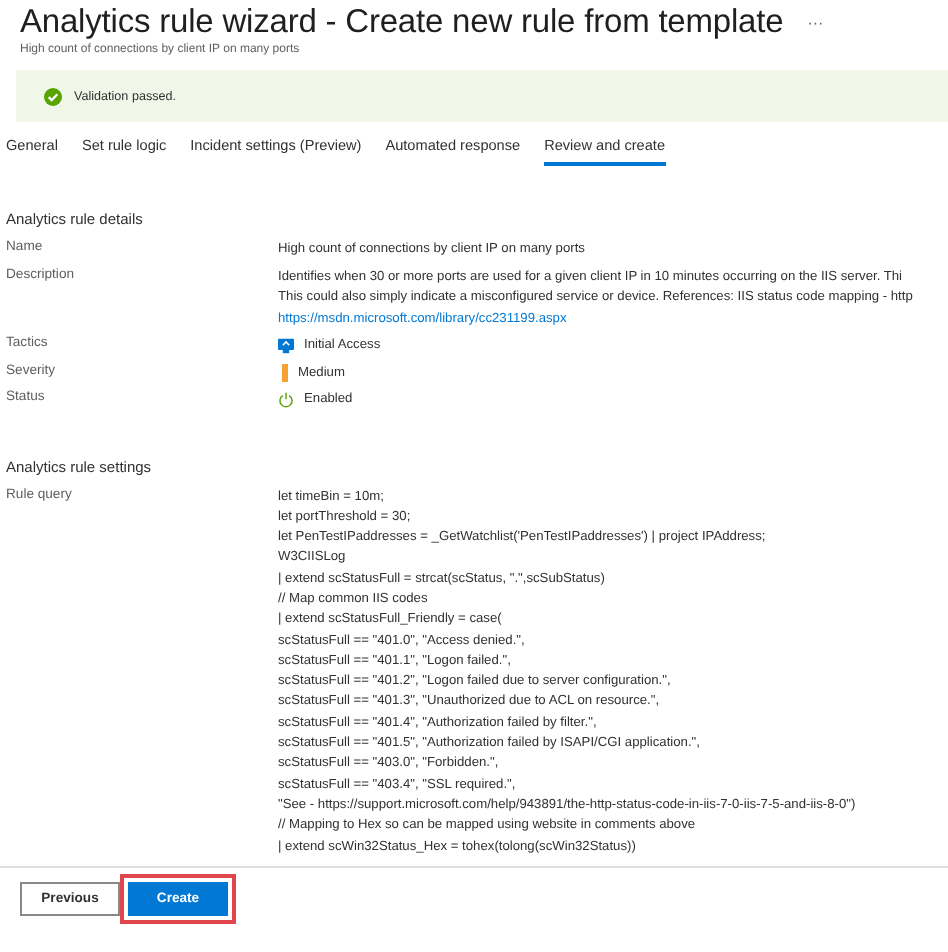 The image size is (948, 952). Describe the element at coordinates (402, 23) in the screenshot. I see `page-title: Analytics rule wizard - Create new rule from template` at that location.